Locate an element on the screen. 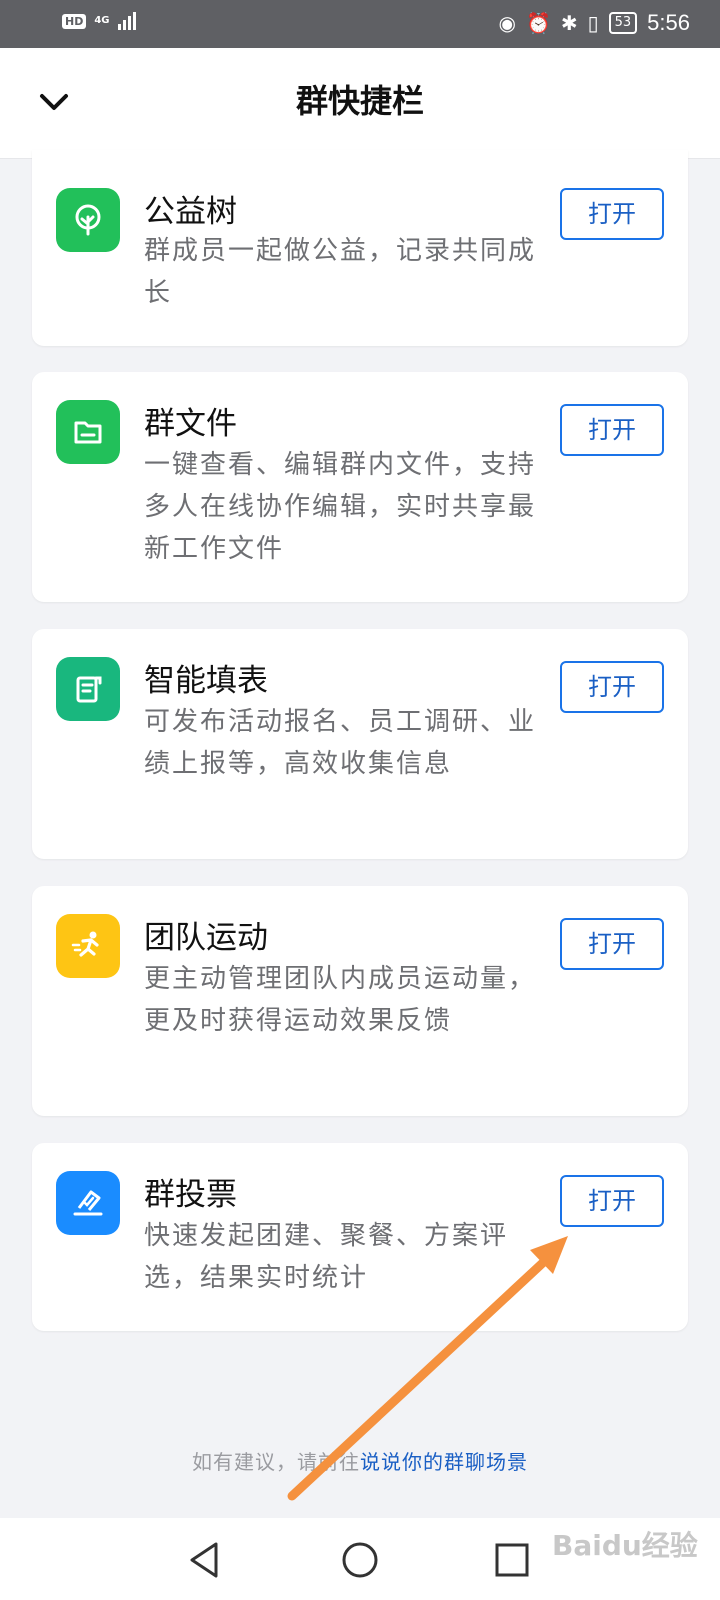  clock: 5:56 is located at coordinates (668, 22).